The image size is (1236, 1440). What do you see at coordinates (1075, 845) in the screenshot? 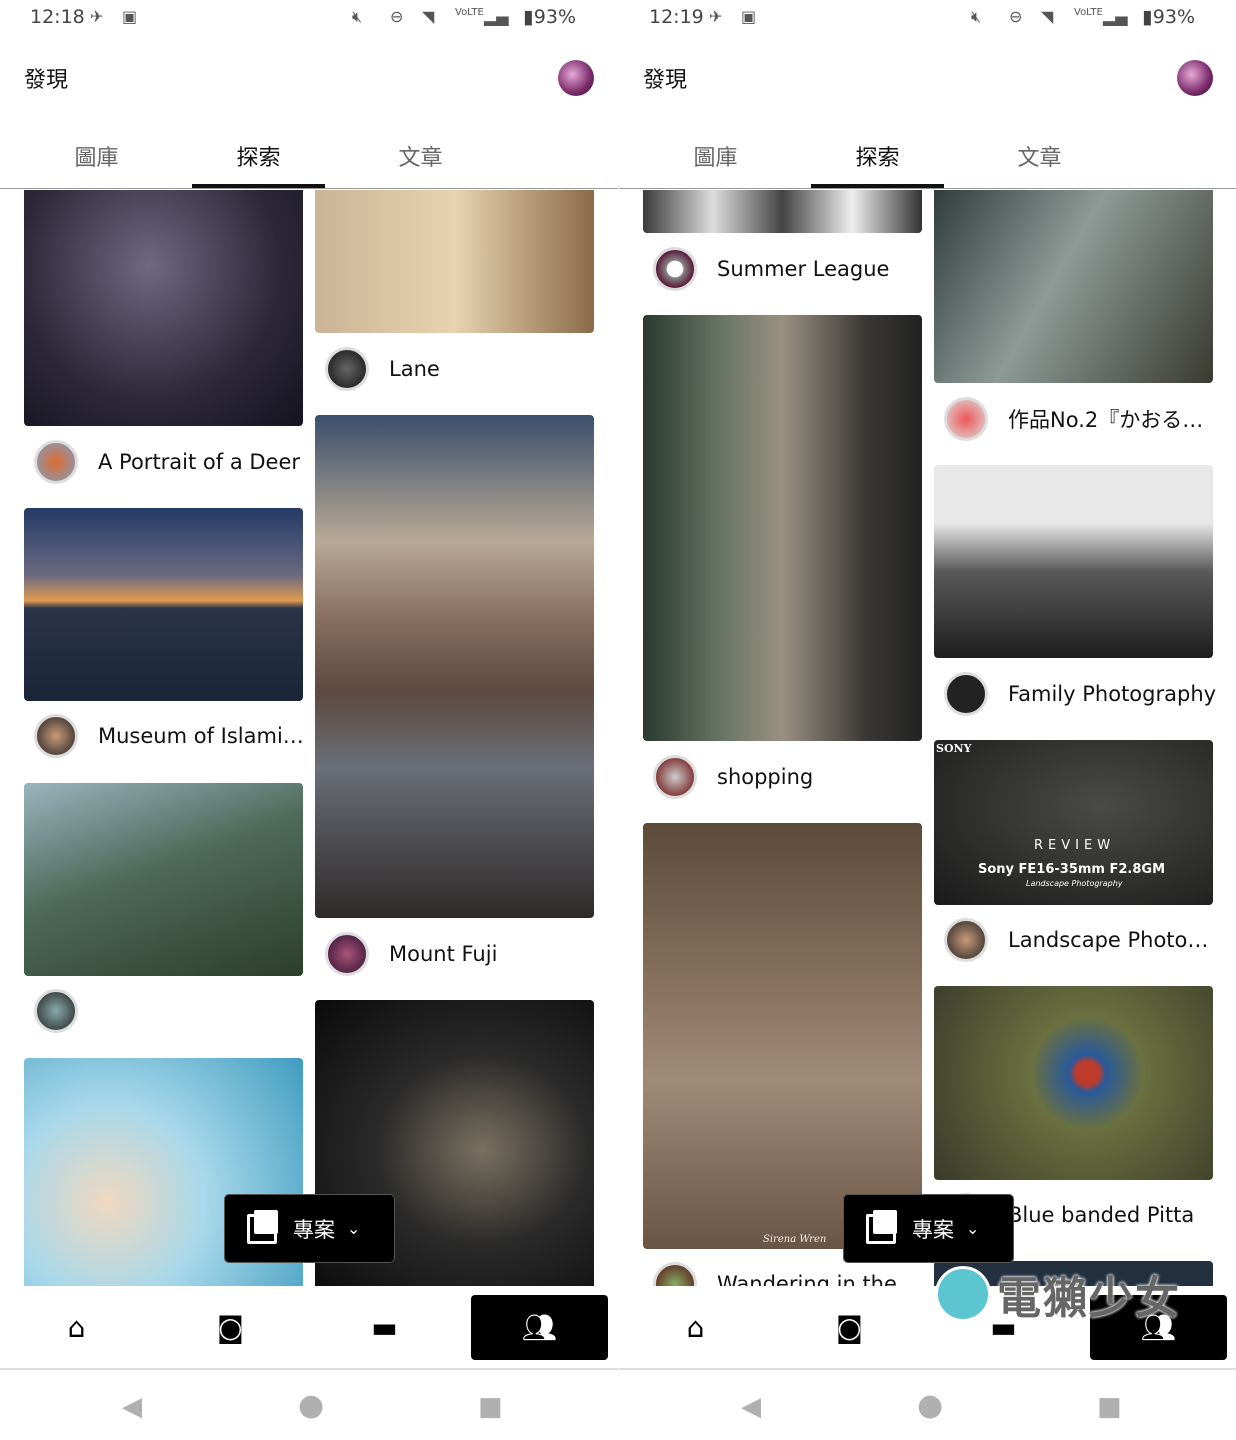
I see `review-text: REVIEW` at bounding box center [1075, 845].